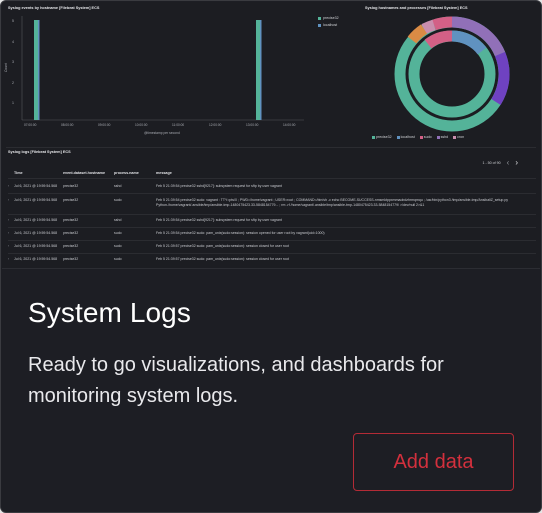  I want to click on svg-text: 10:00:00, so click(141, 125).